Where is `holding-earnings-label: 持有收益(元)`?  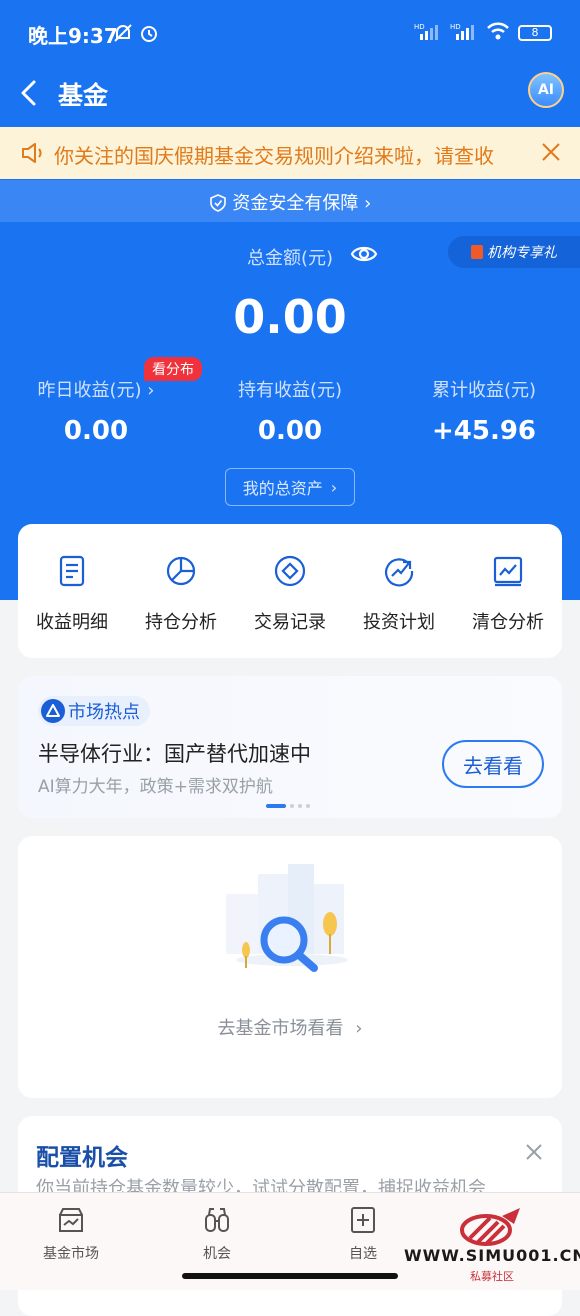 holding-earnings-label: 持有收益(元) is located at coordinates (290, 390).